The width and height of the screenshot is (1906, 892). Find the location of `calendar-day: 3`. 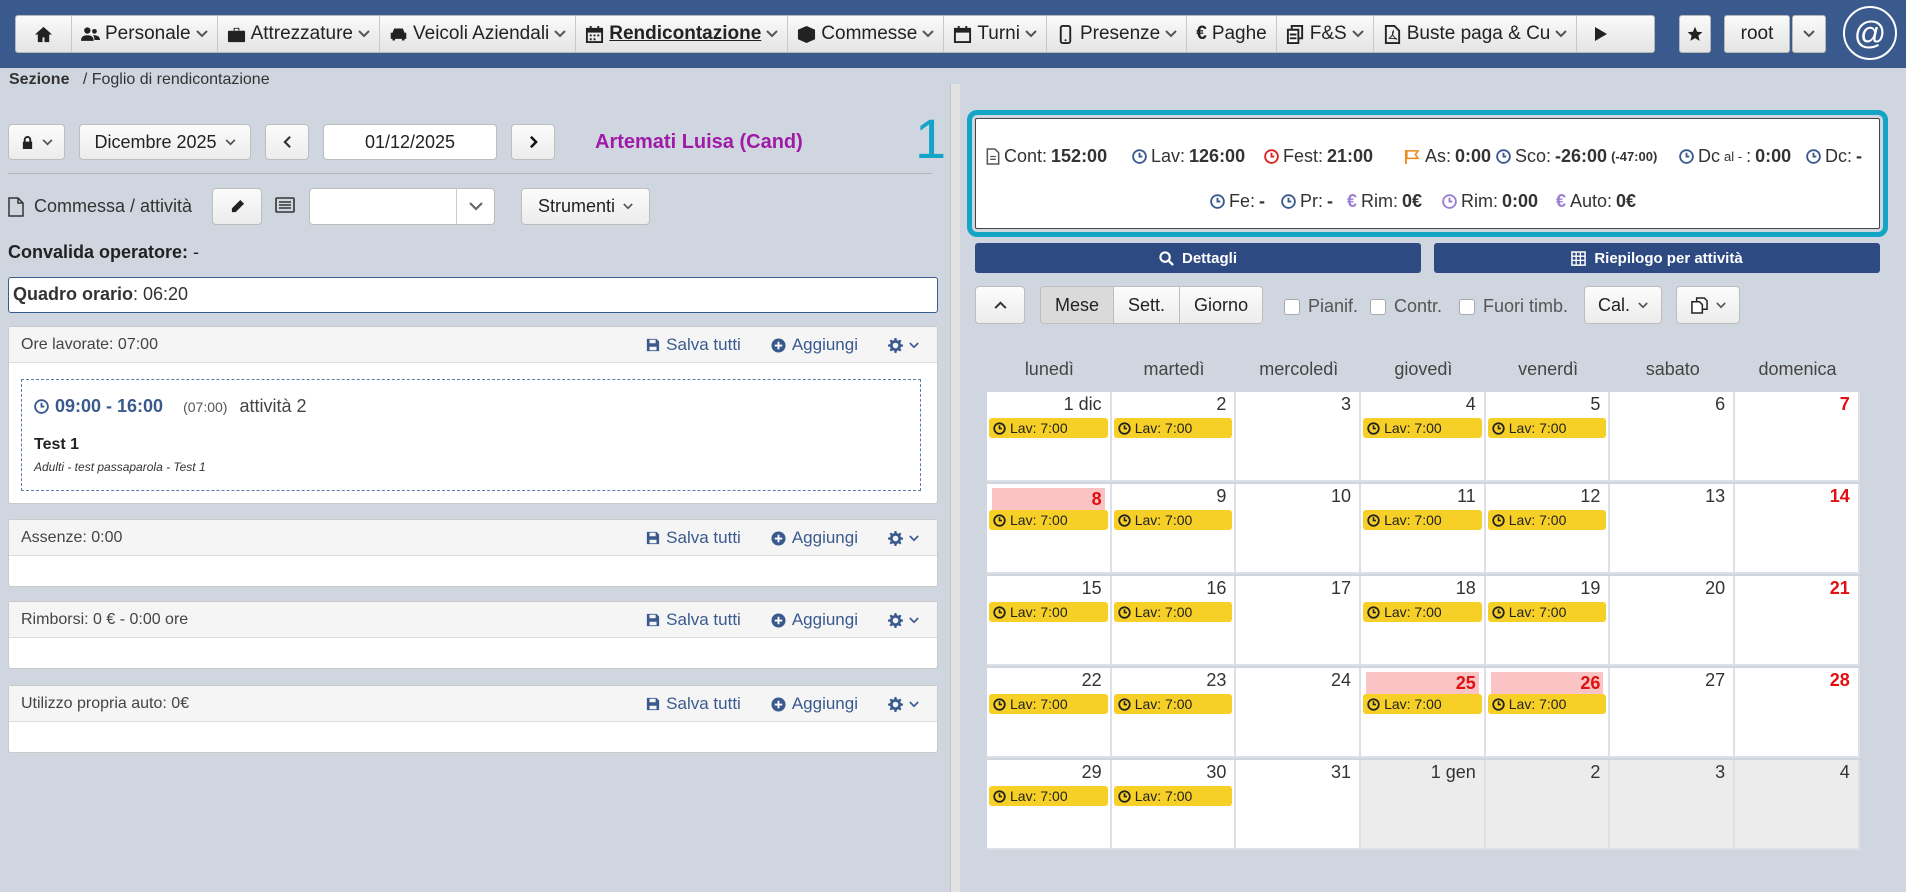

calendar-day: 3 is located at coordinates (1673, 805).